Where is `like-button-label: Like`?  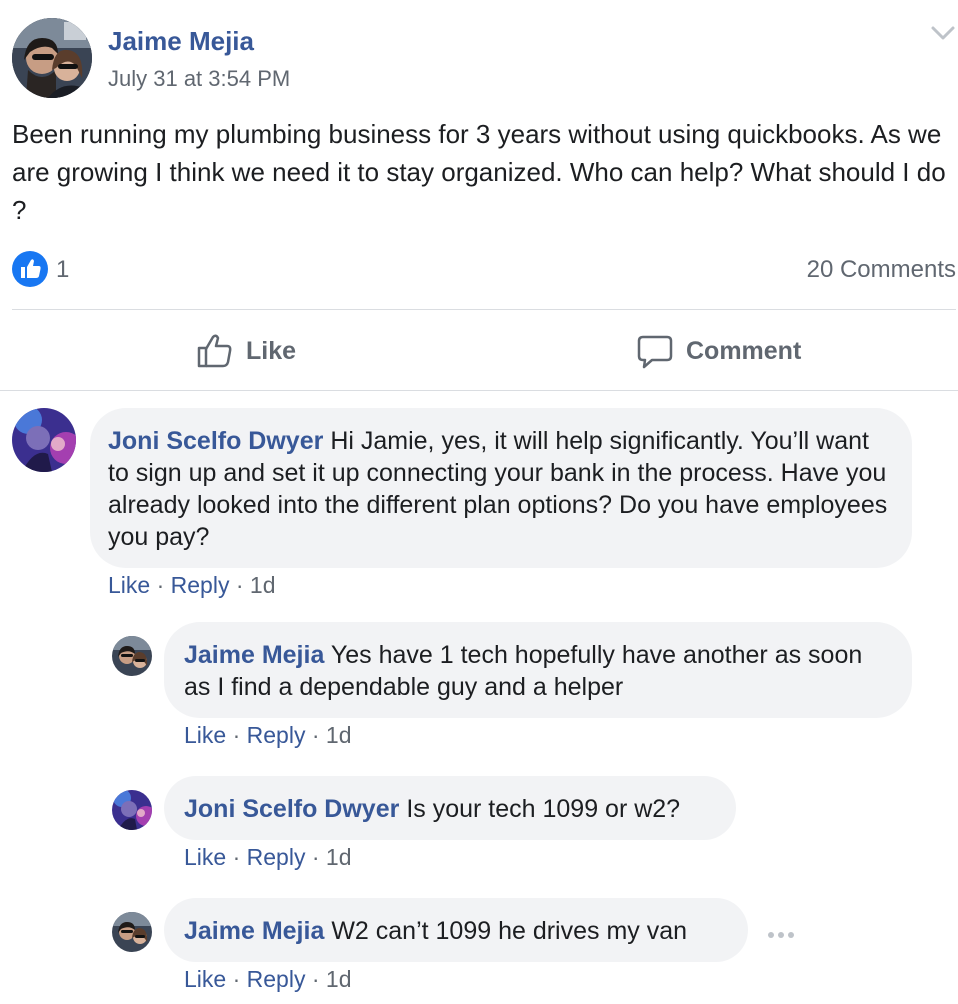 like-button-label: Like is located at coordinates (271, 350).